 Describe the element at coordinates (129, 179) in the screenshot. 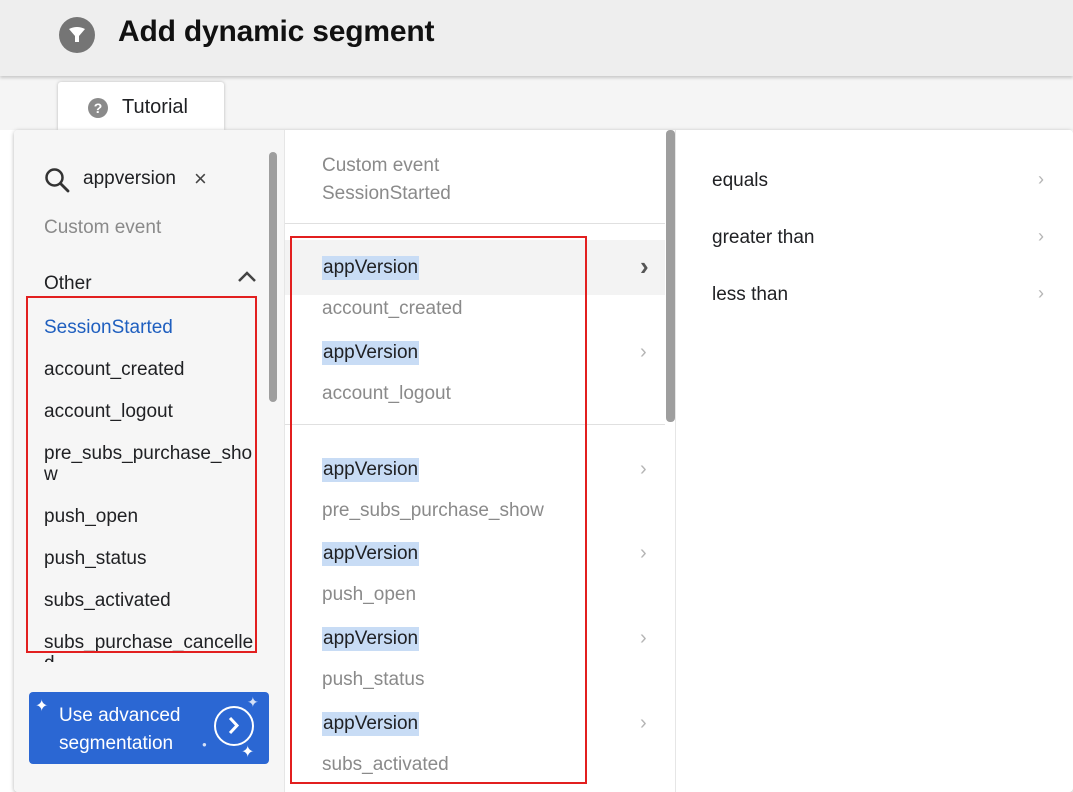

I see `search-input: appversion` at that location.